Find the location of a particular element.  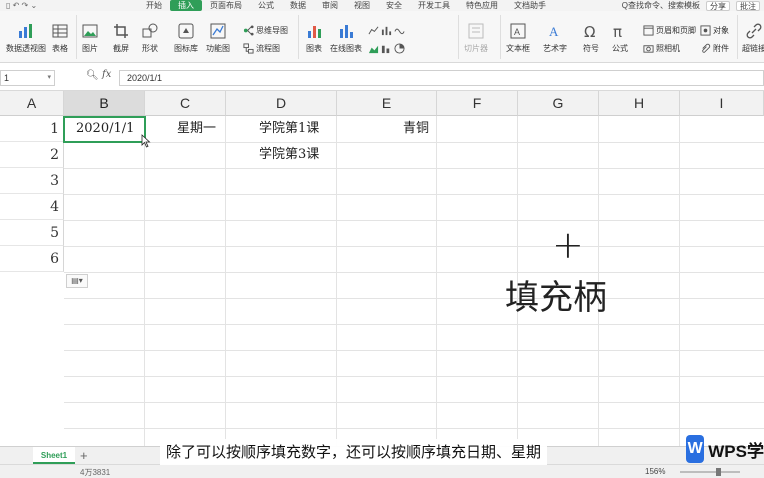

wps-brand-text: WPS学 is located at coordinates (736, 451).